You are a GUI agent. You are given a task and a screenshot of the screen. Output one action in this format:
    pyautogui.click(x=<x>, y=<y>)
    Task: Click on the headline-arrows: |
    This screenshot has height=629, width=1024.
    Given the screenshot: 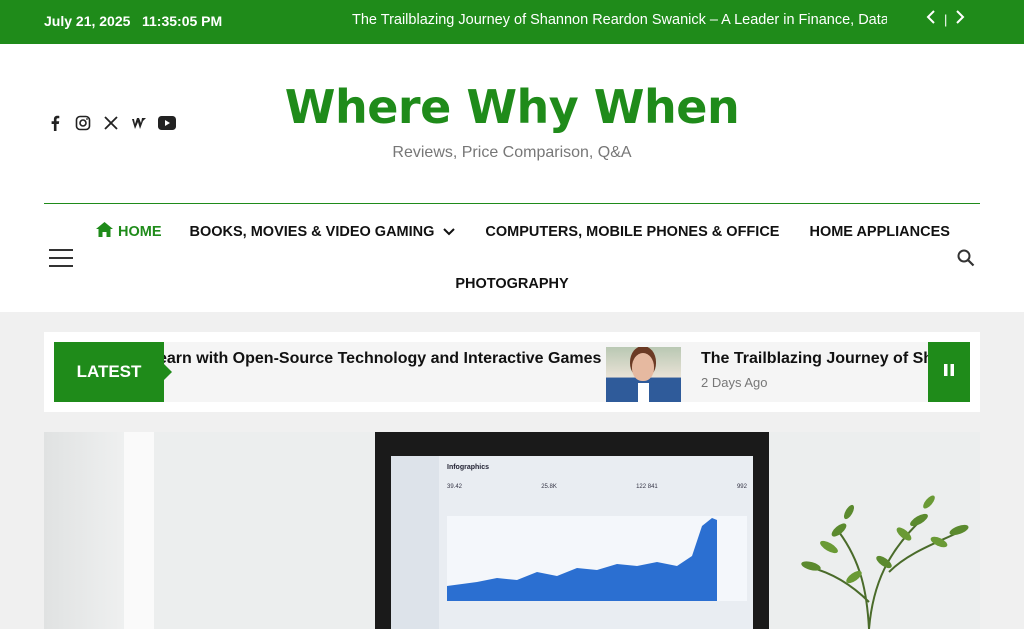 What is the action you would take?
    pyautogui.click(x=945, y=19)
    